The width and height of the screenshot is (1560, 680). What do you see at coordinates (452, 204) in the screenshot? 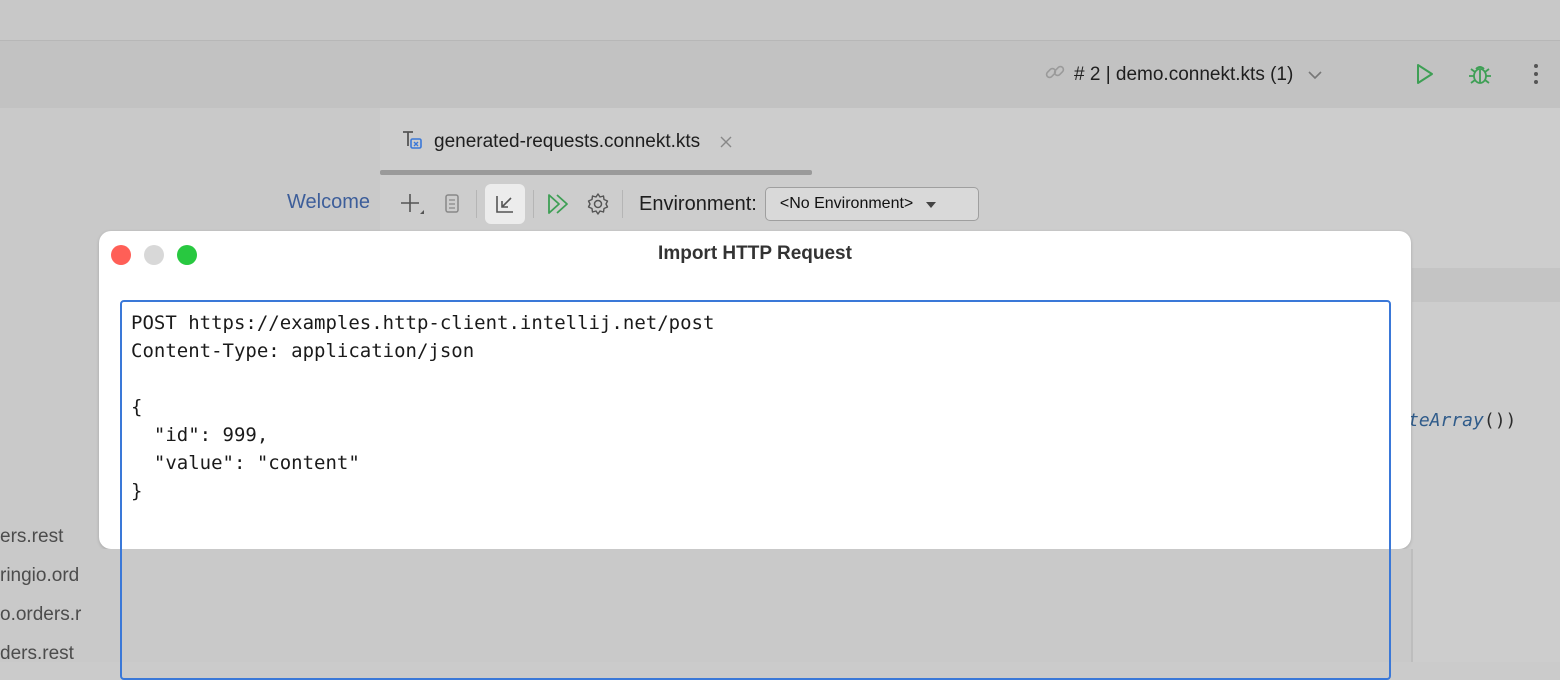
I see `copy-icon` at bounding box center [452, 204].